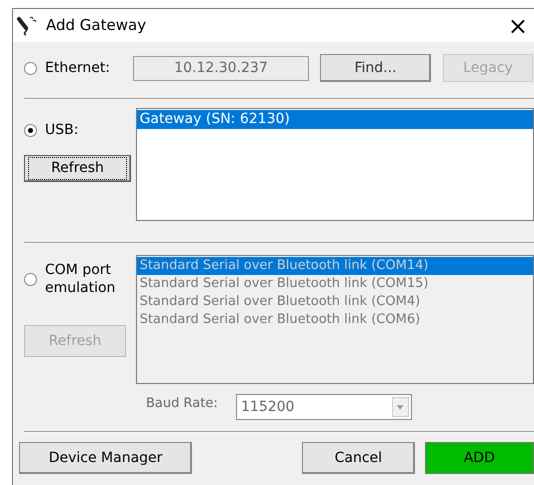 The width and height of the screenshot is (534, 485). What do you see at coordinates (518, 26) in the screenshot?
I see `close-button: ×` at bounding box center [518, 26].